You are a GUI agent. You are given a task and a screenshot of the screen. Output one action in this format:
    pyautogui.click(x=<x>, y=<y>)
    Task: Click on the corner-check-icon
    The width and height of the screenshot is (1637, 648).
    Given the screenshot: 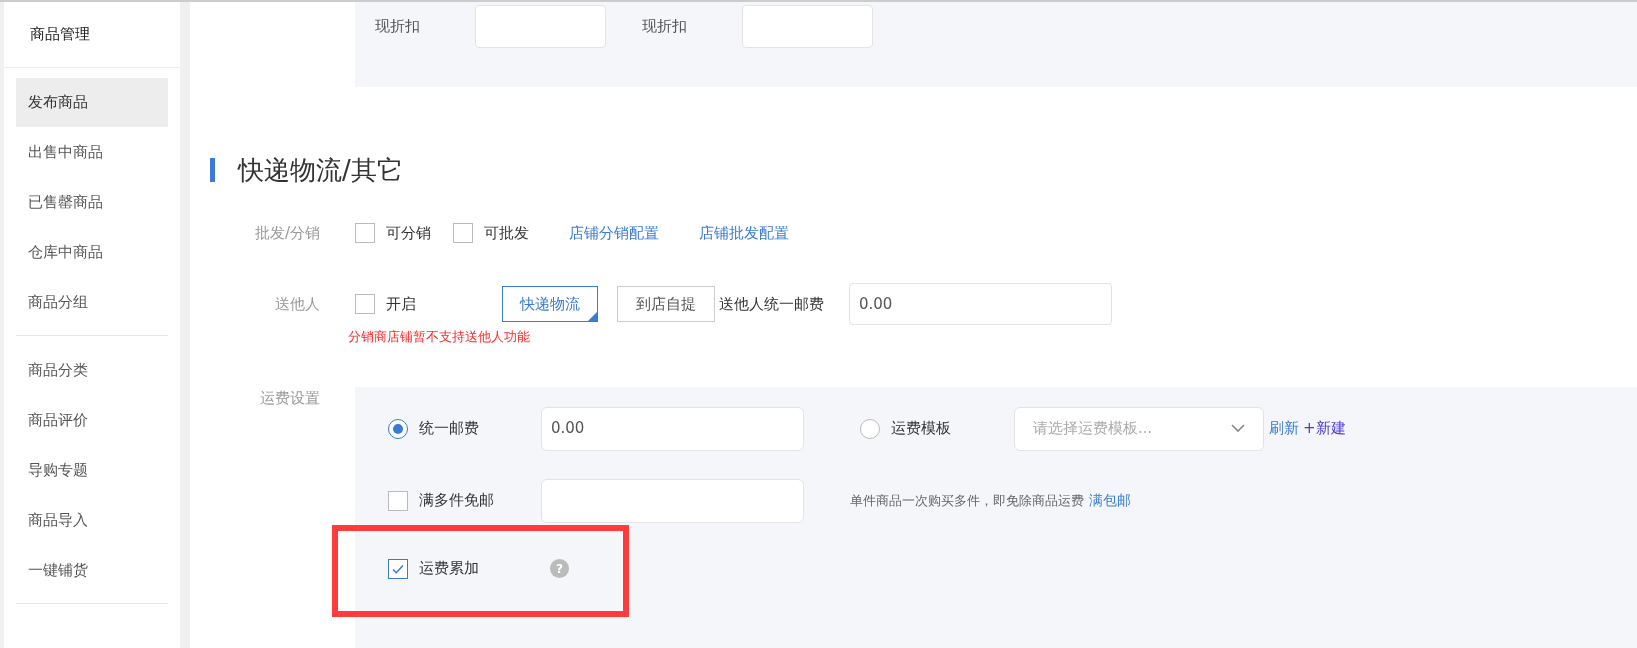 What is the action you would take?
    pyautogui.click(x=592, y=316)
    